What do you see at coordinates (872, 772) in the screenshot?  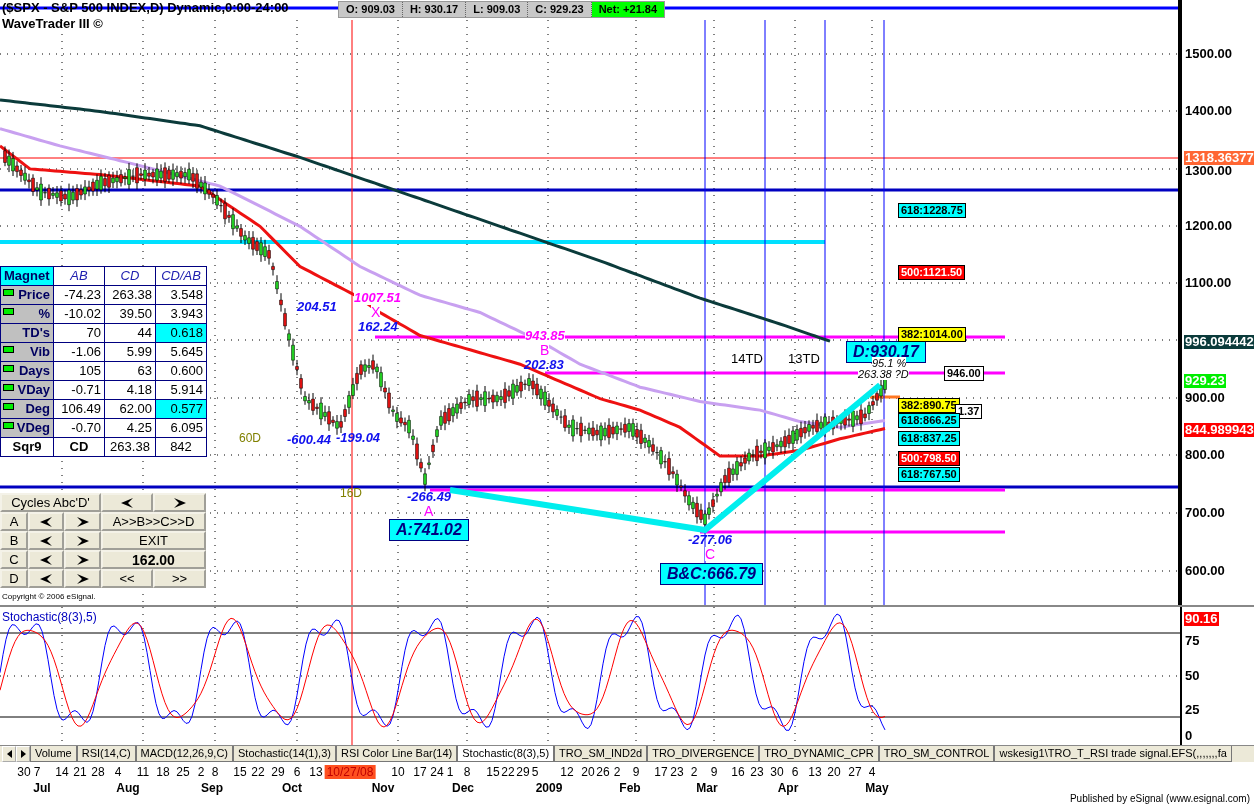 I see `day-label: 4` at bounding box center [872, 772].